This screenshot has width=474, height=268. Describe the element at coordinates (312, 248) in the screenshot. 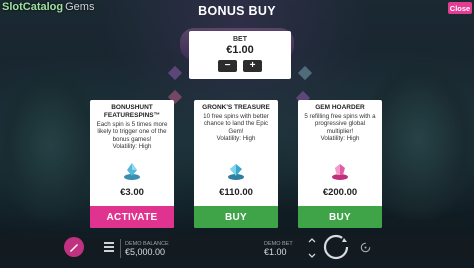

I see `bet-arrows` at that location.